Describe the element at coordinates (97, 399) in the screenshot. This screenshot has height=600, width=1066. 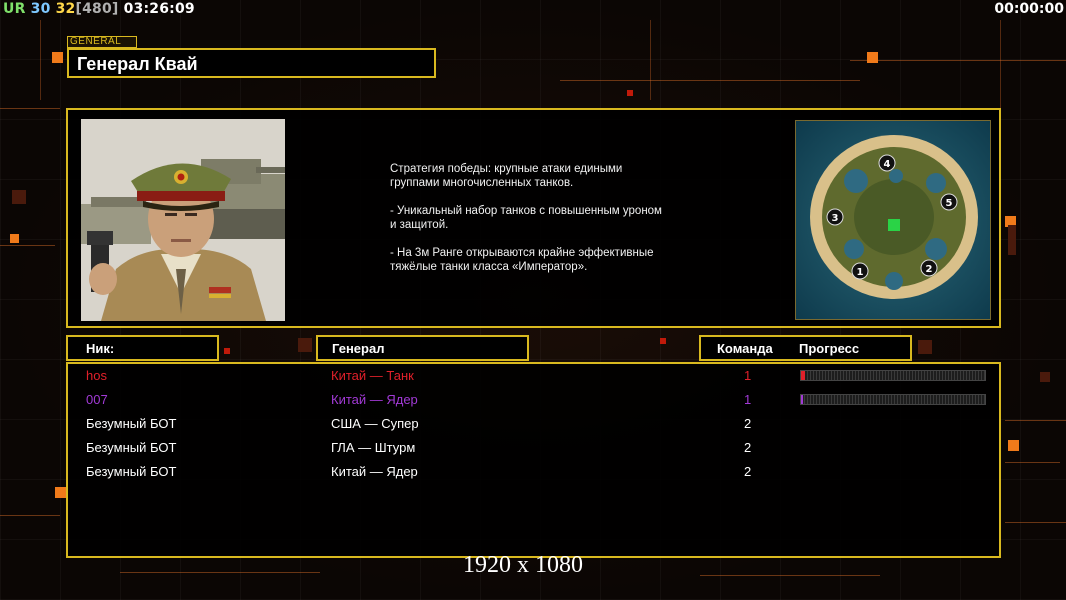
I see `player-nick: 007` at that location.